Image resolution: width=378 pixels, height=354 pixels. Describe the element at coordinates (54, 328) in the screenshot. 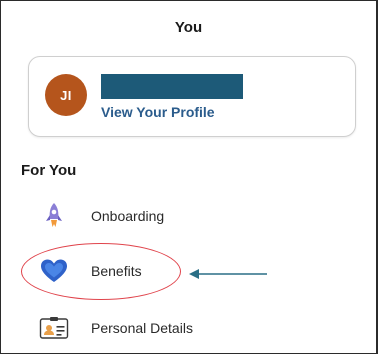

I see `id-card-icon` at that location.